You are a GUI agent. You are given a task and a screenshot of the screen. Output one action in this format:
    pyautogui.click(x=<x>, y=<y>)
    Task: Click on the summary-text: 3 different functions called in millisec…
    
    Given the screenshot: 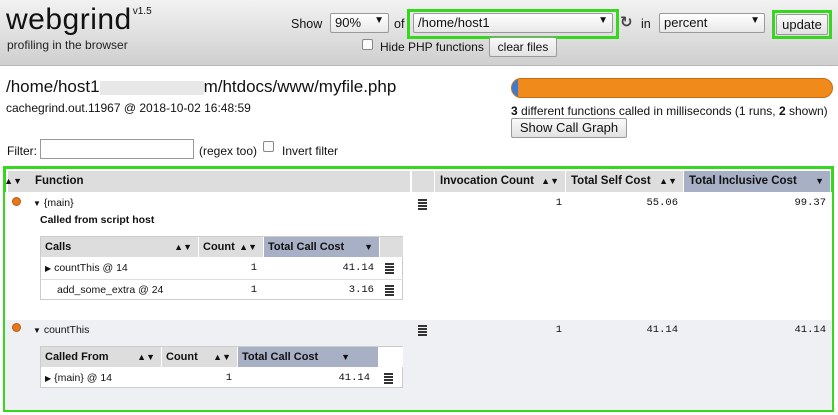 What is the action you would take?
    pyautogui.click(x=669, y=111)
    